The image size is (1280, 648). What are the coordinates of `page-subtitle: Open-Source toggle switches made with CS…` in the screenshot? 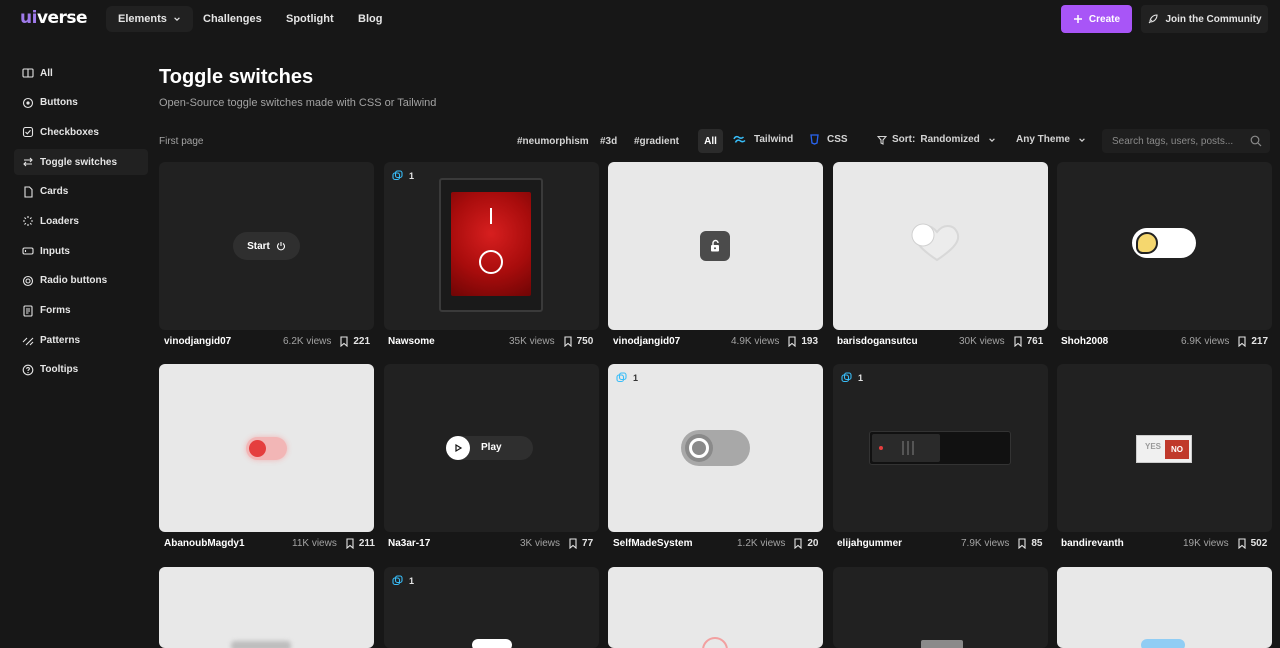 It's located at (298, 103).